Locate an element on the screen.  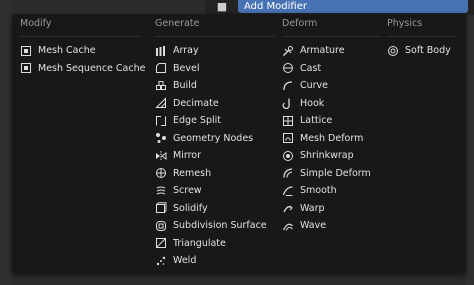
menu-item-mesh-sequence-cache: Mesh Sequence Cache is located at coordinates (82, 68).